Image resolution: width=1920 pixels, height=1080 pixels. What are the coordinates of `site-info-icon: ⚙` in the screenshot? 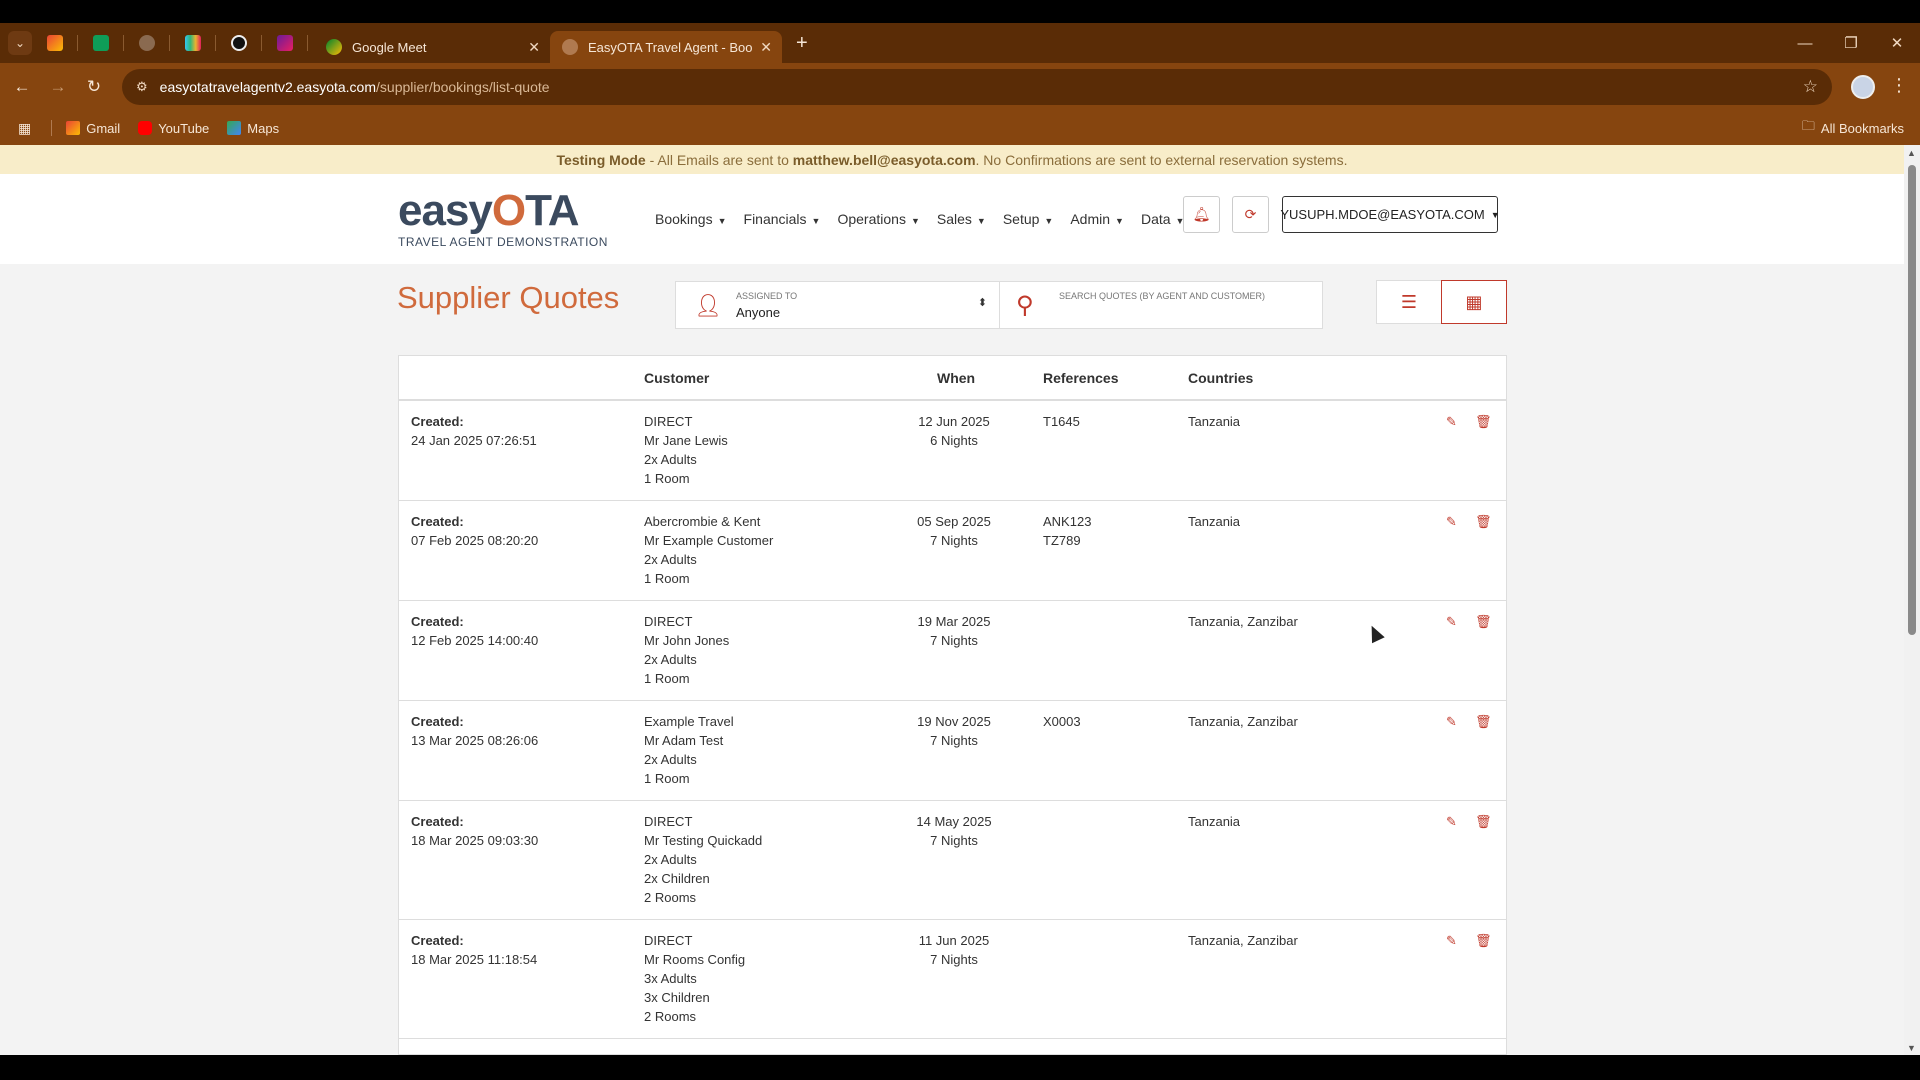 It's located at (142, 87).